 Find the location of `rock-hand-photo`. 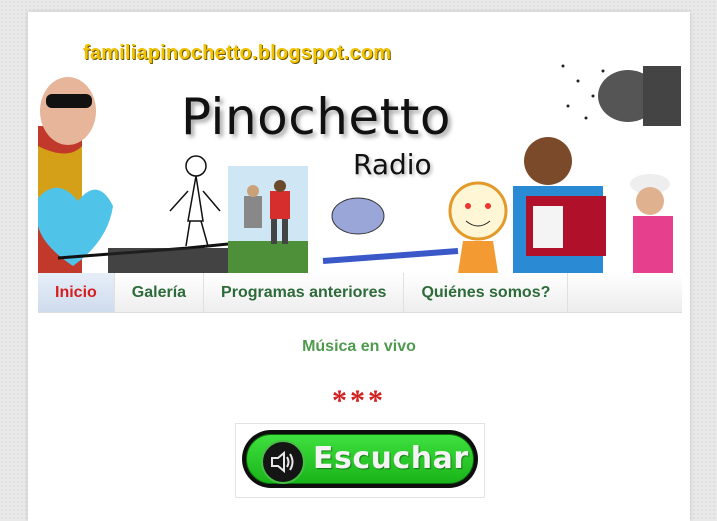

rock-hand-photo is located at coordinates (639, 96).